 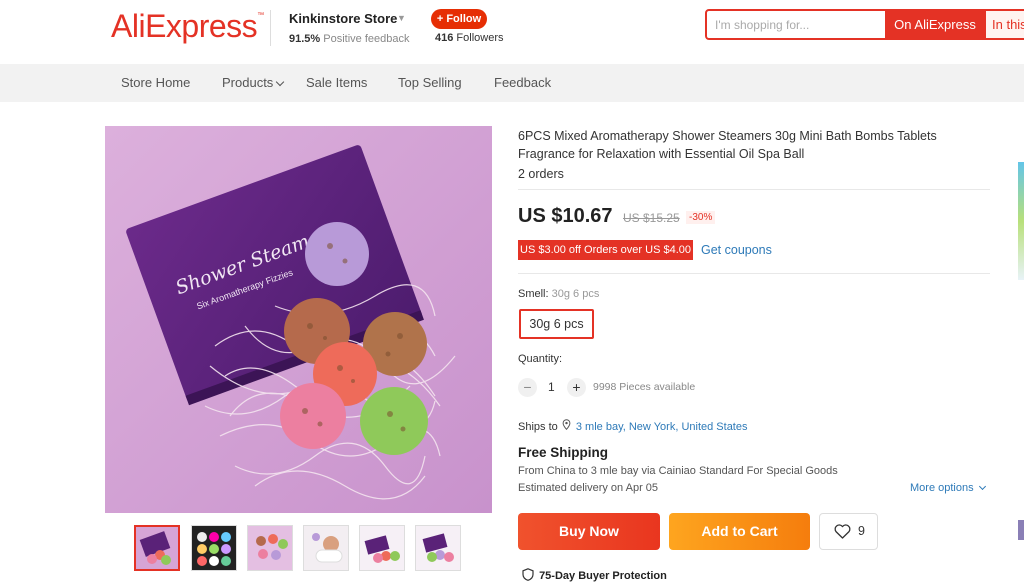 What do you see at coordinates (605, 250) in the screenshot?
I see `coupon-badge: US $3.00 off Orders over US $4.00` at bounding box center [605, 250].